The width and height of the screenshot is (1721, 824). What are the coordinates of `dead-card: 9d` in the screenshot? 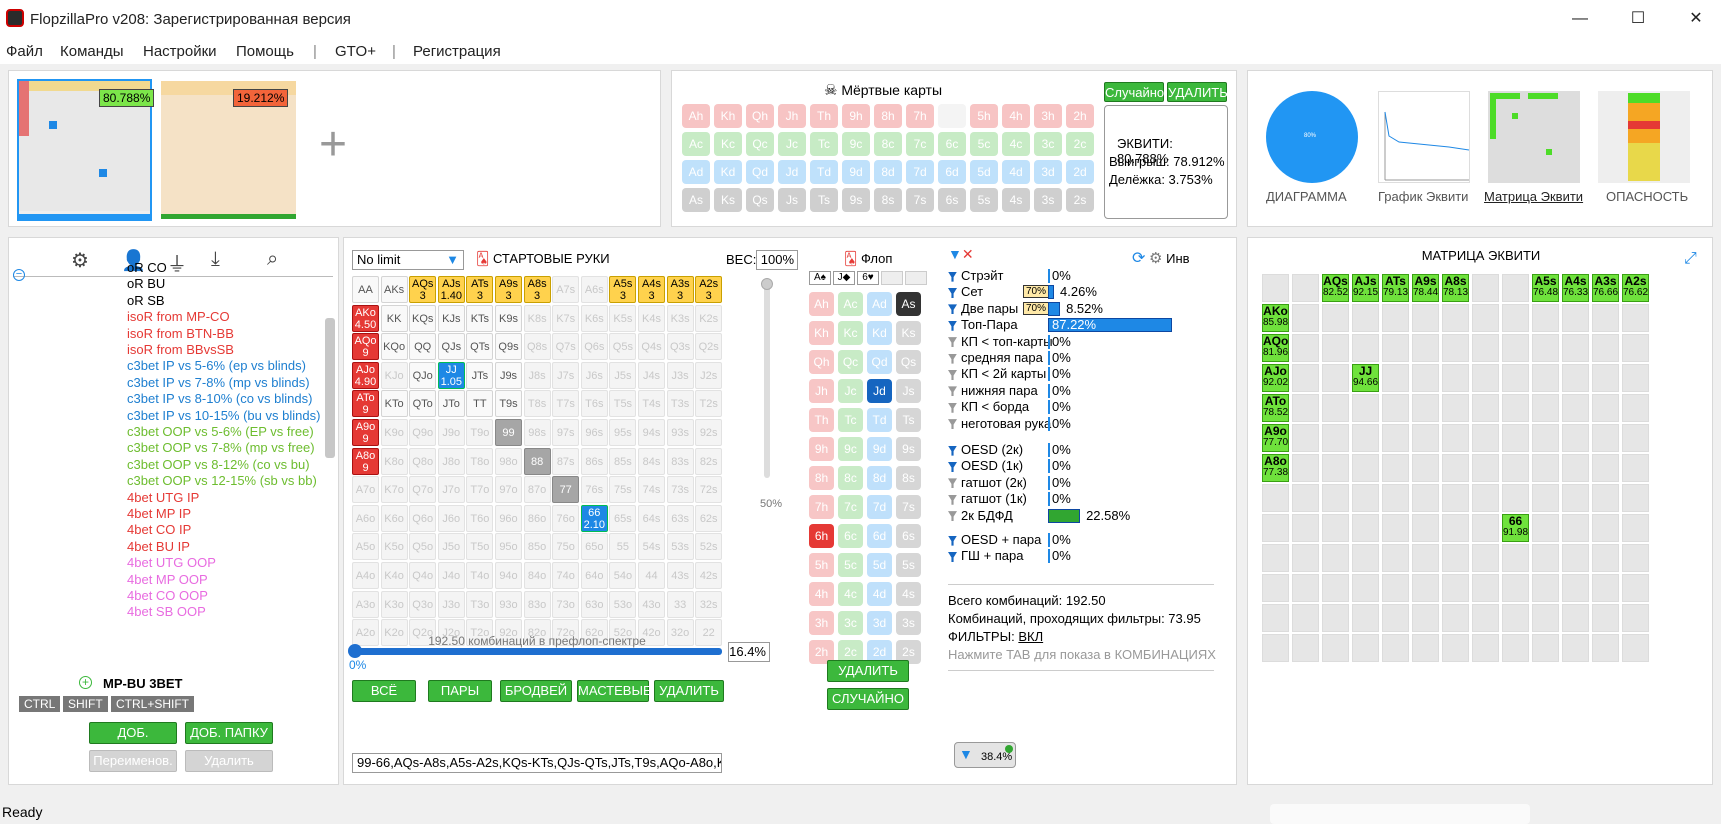 It's located at (856, 172).